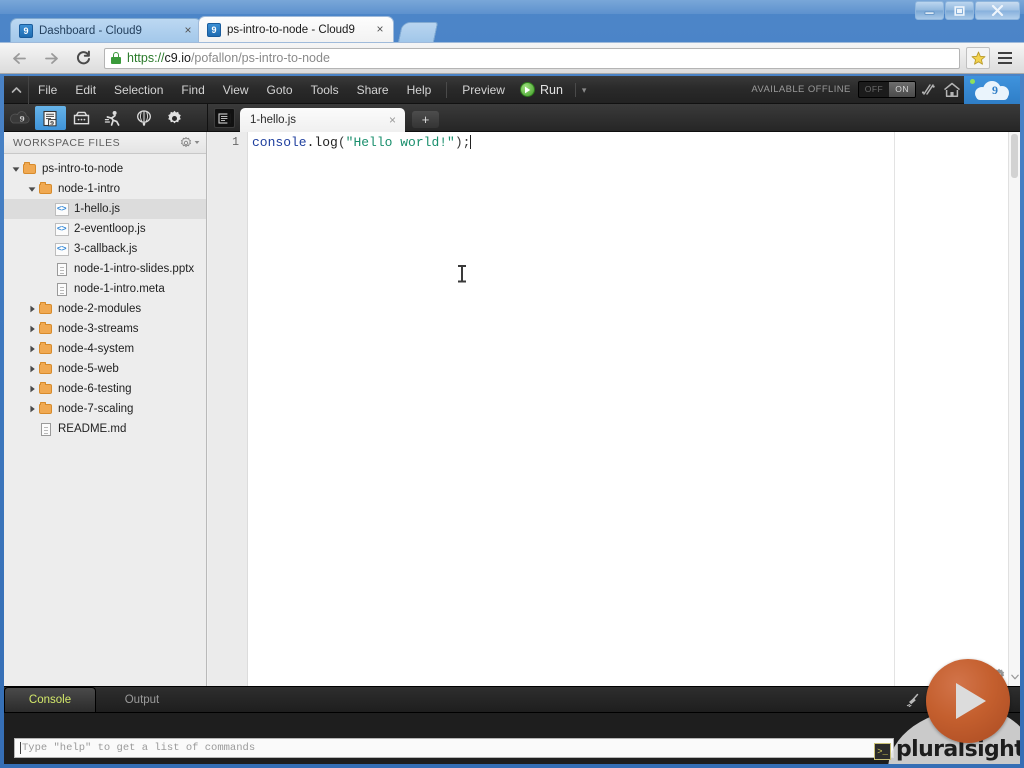 The image size is (1024, 768). What do you see at coordinates (874, 89) in the screenshot?
I see `offline-toggle-off: OFF` at bounding box center [874, 89].